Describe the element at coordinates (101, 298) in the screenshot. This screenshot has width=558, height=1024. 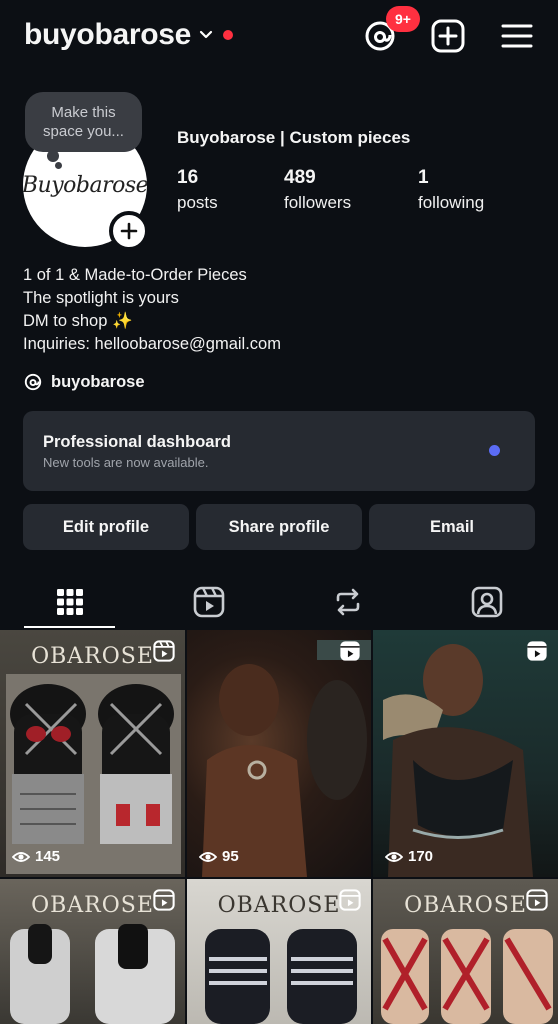
I see `bio-line: The spotlight is yours` at that location.